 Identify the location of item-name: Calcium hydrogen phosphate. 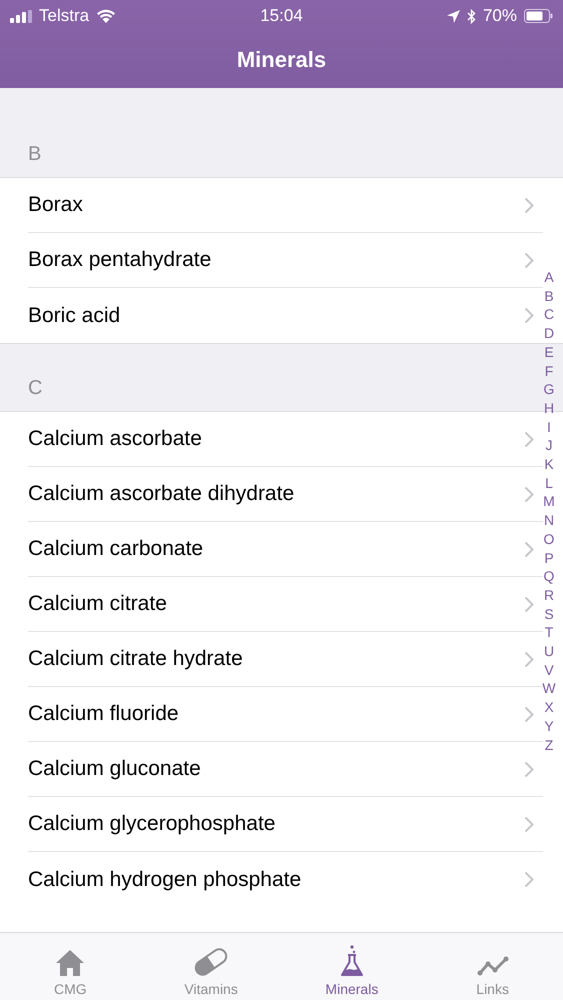
(165, 880).